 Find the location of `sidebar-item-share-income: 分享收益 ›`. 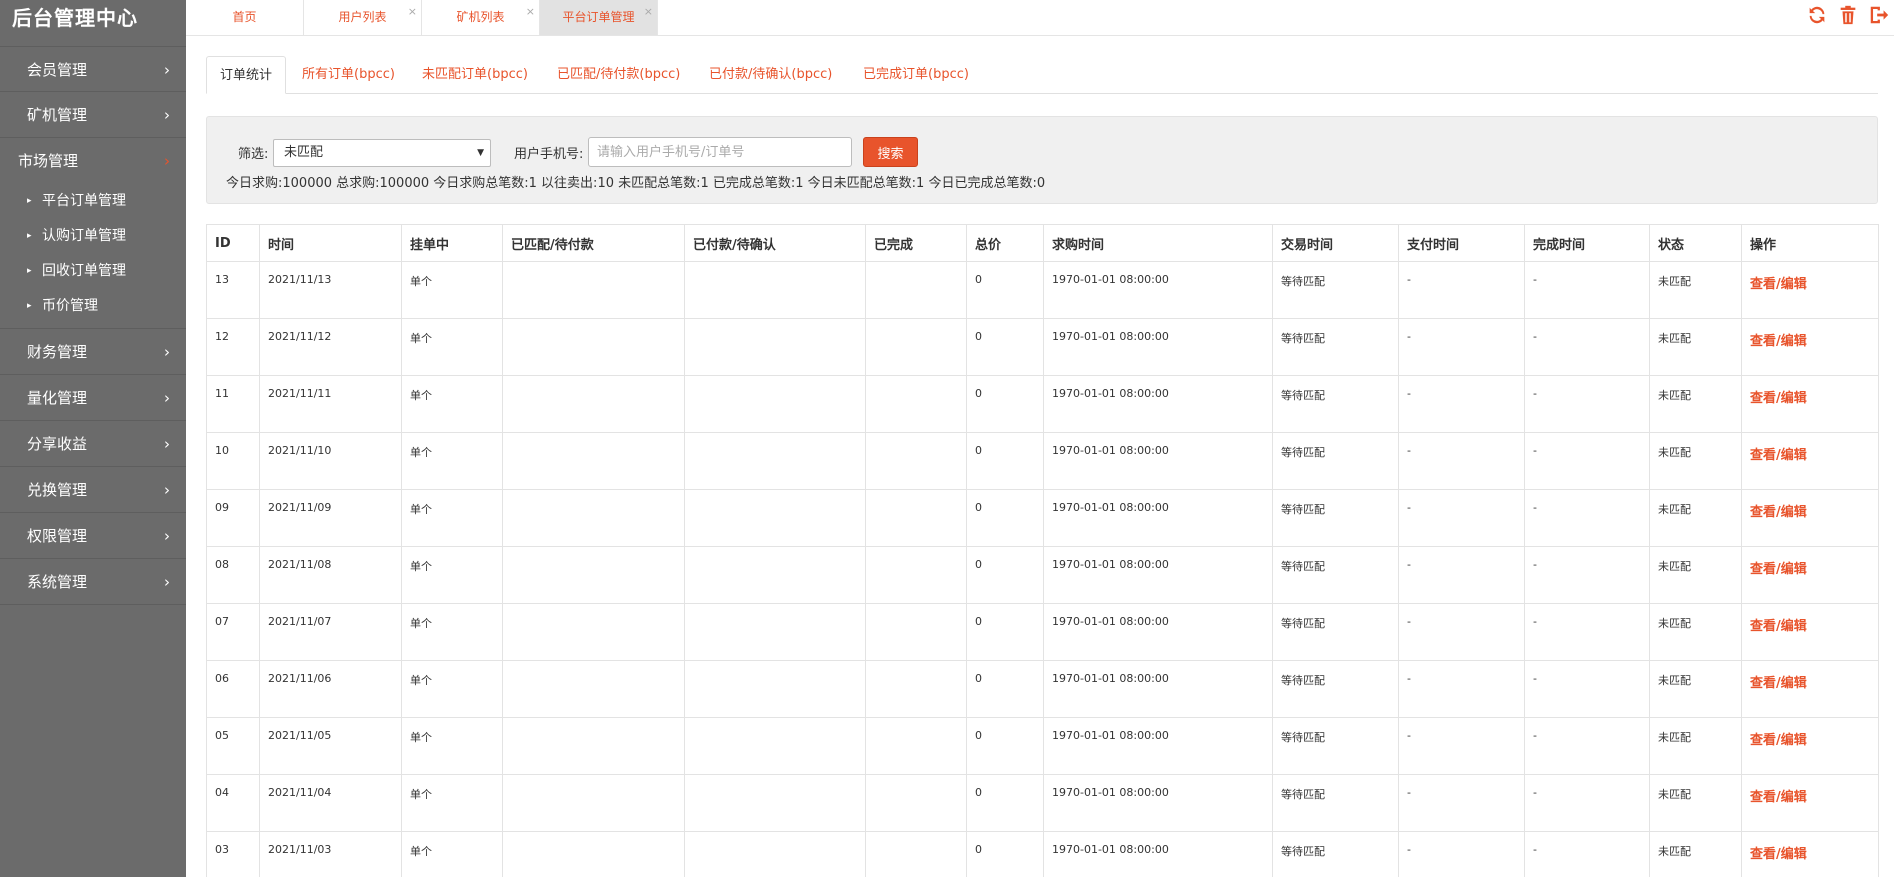

sidebar-item-share-income: 分享收益 › is located at coordinates (93, 444).